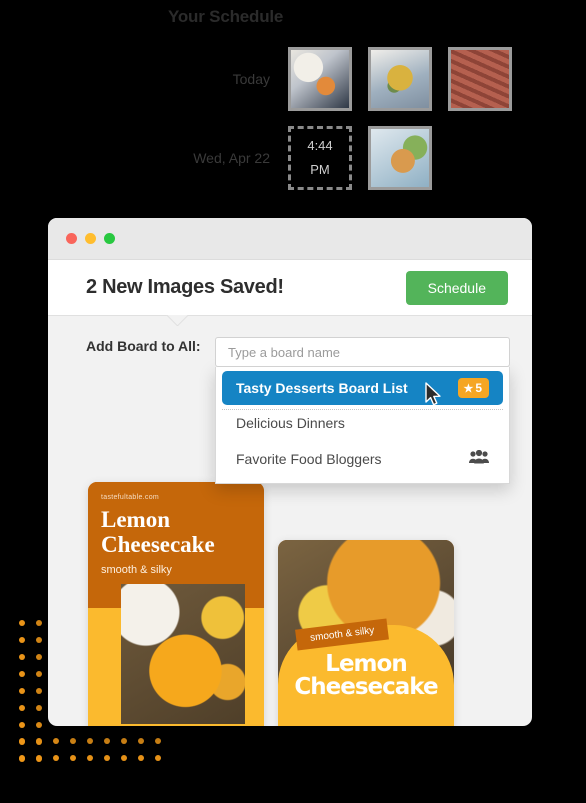  I want to click on food-thumb-potato-salad, so click(400, 79).